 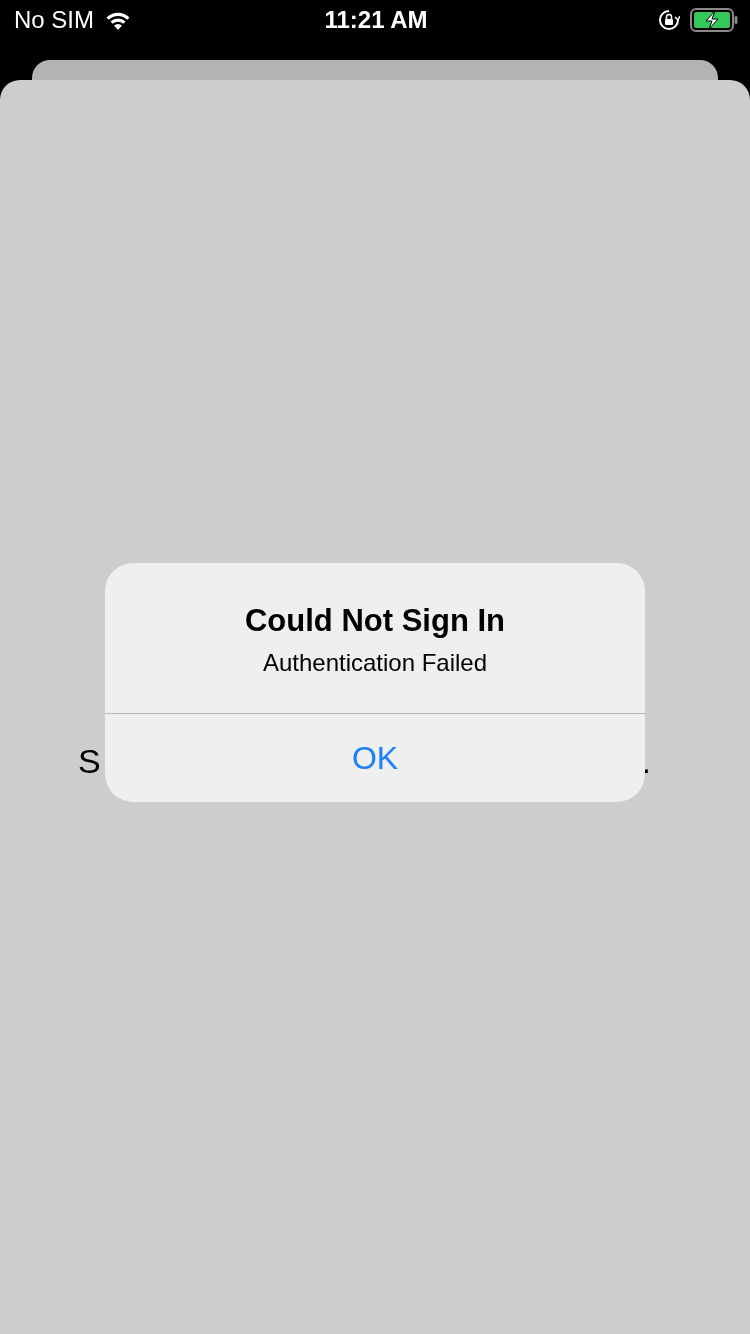 I want to click on rotation-lock-icon, so click(x=669, y=20).